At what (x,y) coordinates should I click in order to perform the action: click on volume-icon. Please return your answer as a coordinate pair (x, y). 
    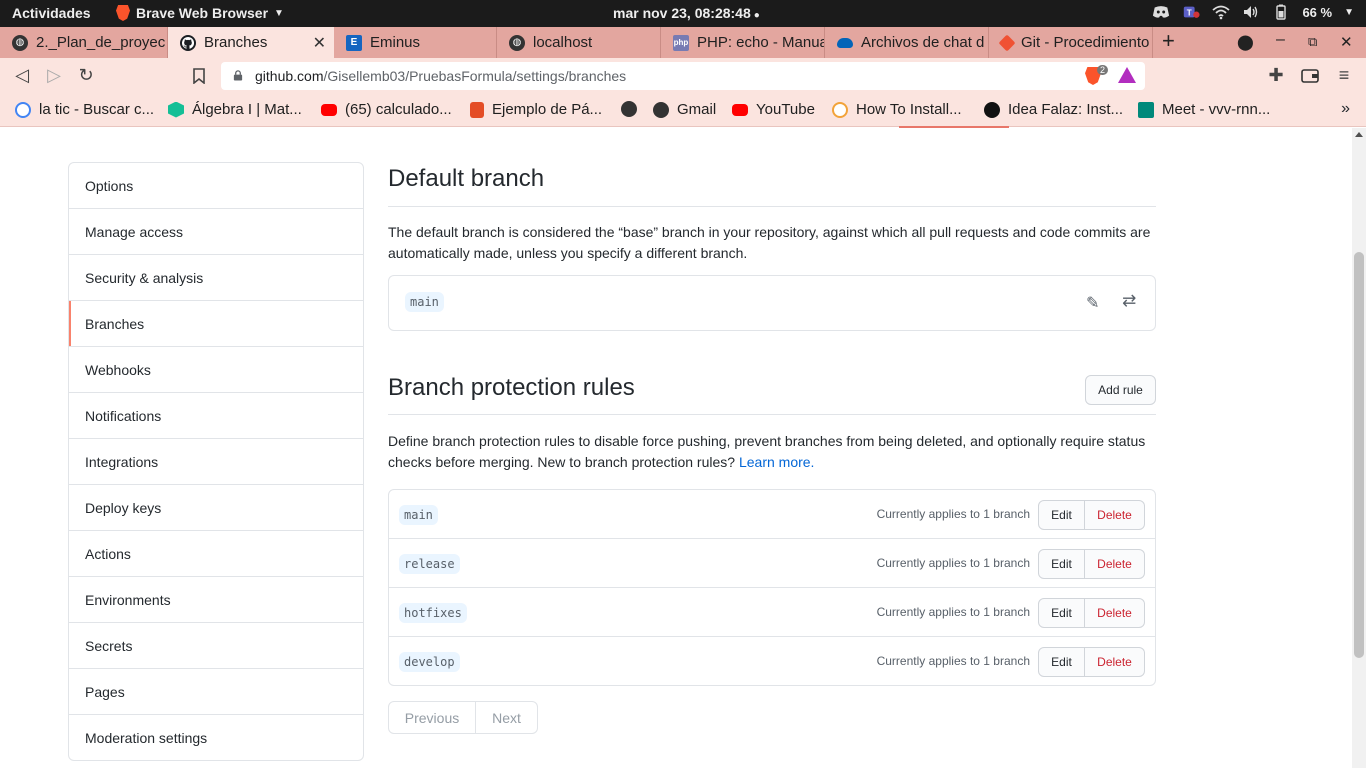
    Looking at the image, I should click on (1251, 12).